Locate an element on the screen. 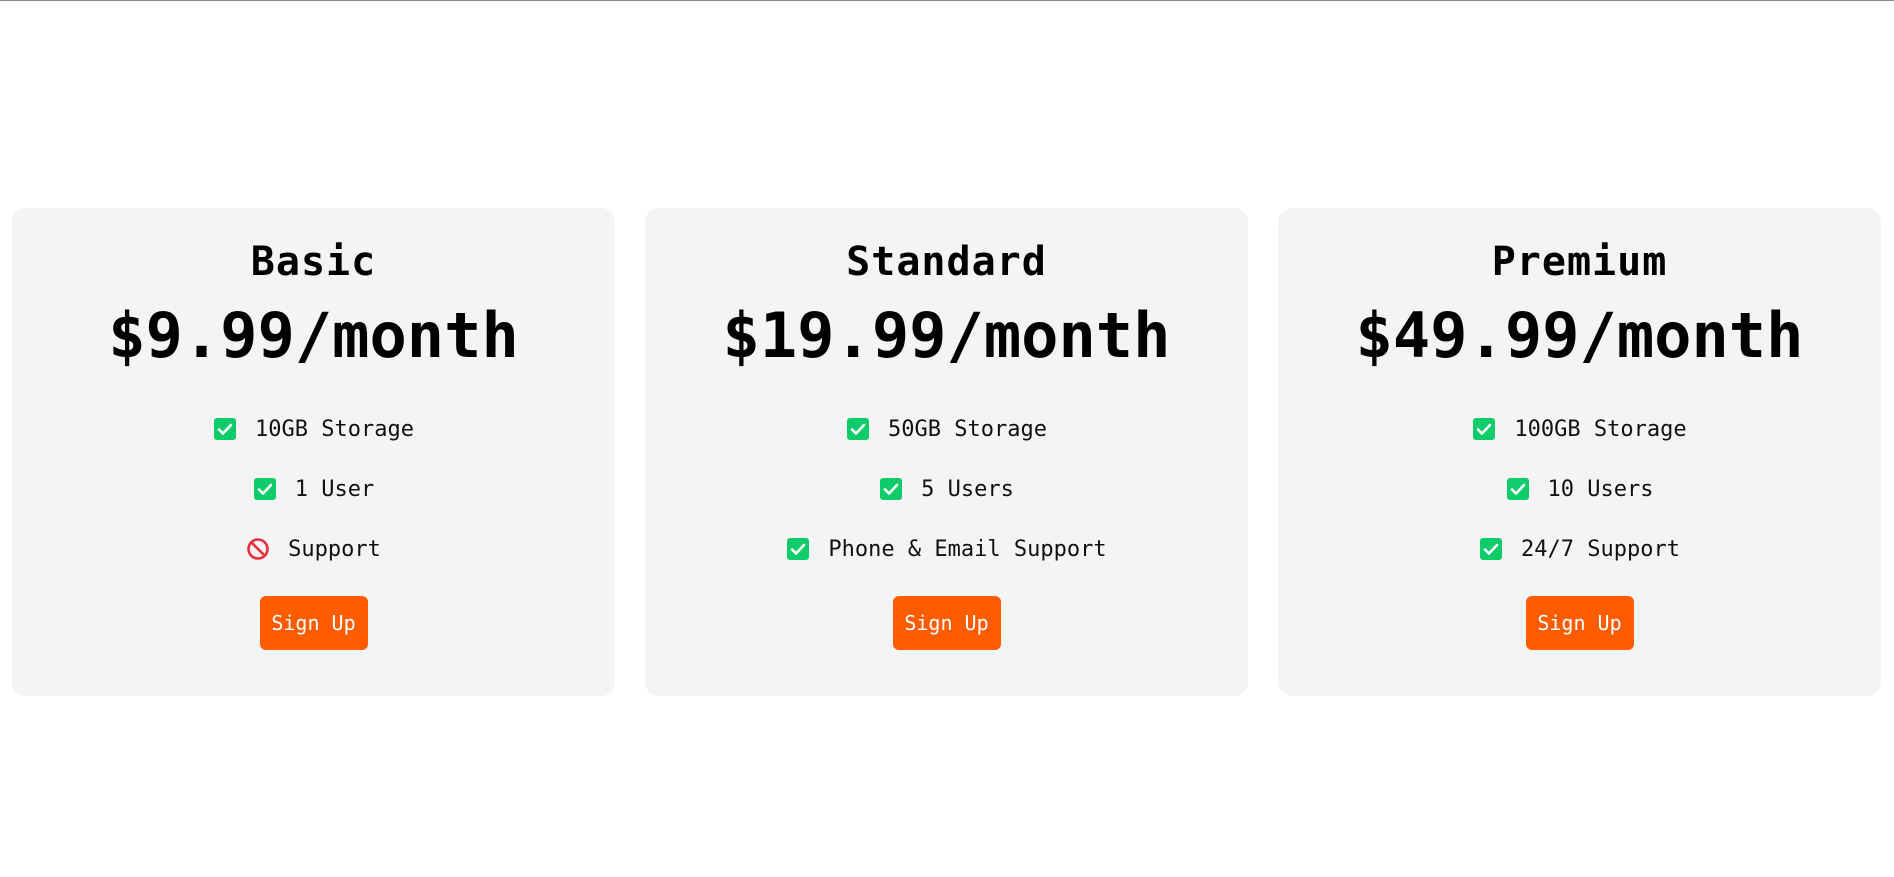 The width and height of the screenshot is (1894, 877). feature-item: 1 User is located at coordinates (313, 489).